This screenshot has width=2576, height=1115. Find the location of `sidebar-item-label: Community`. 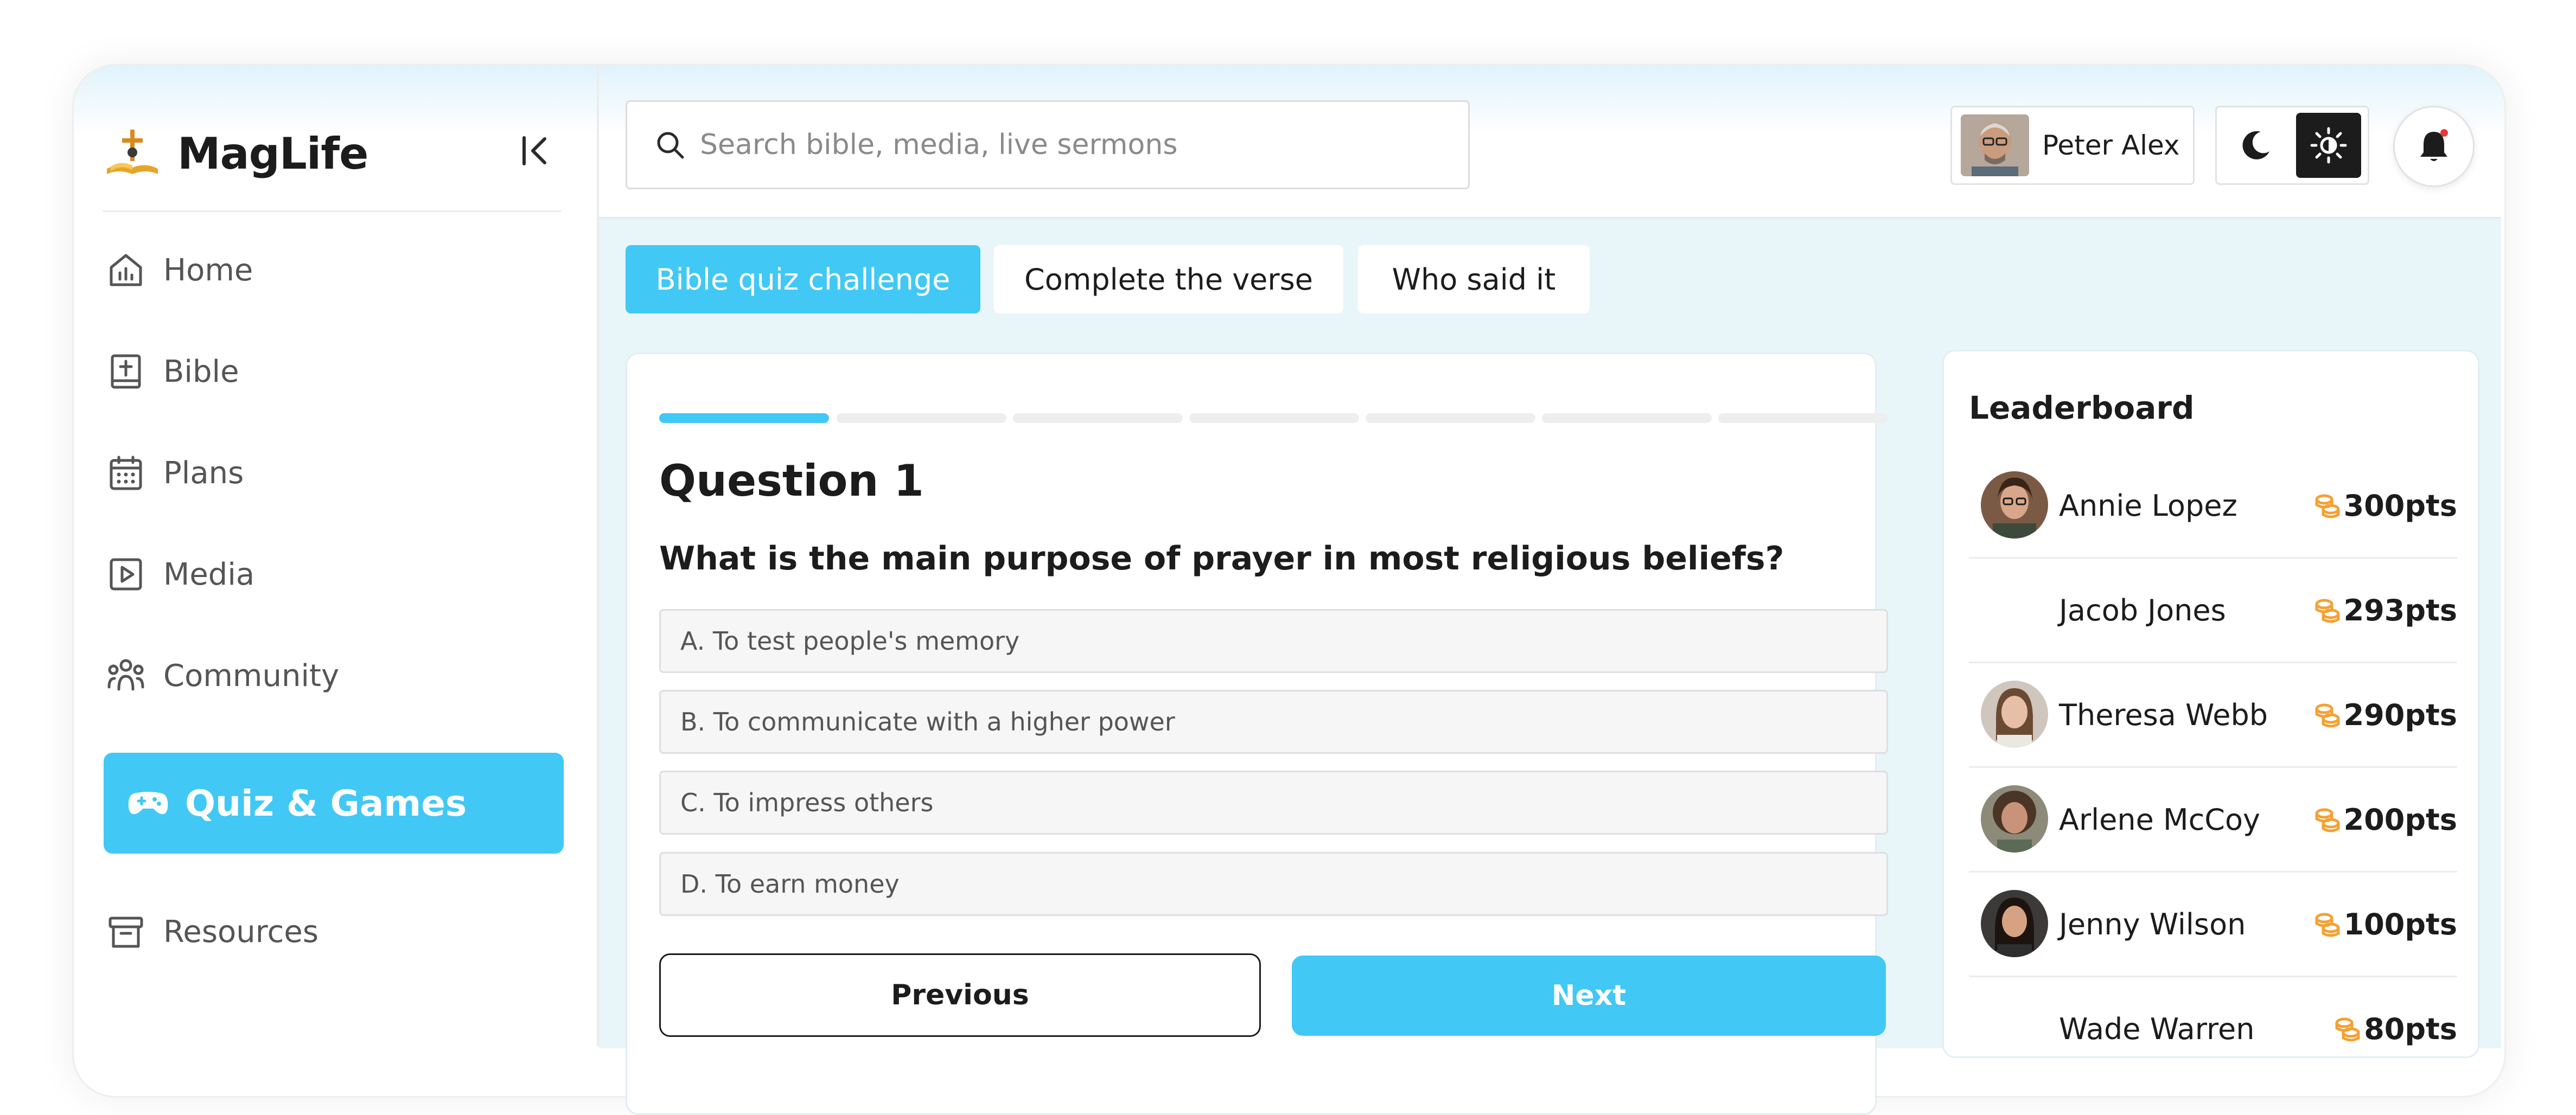

sidebar-item-label: Community is located at coordinates (251, 676).